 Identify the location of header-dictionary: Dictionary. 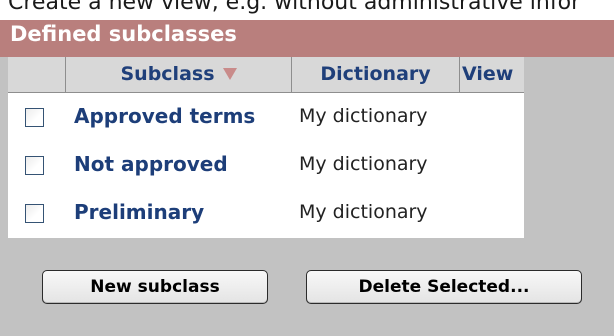
(376, 74).